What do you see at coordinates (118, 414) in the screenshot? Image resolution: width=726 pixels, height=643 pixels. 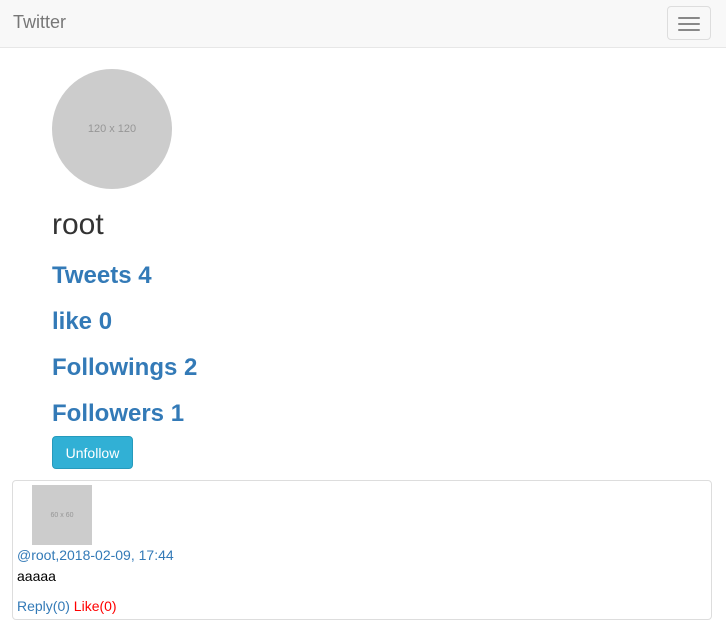 I see `followers-count-link: Followers 1` at bounding box center [118, 414].